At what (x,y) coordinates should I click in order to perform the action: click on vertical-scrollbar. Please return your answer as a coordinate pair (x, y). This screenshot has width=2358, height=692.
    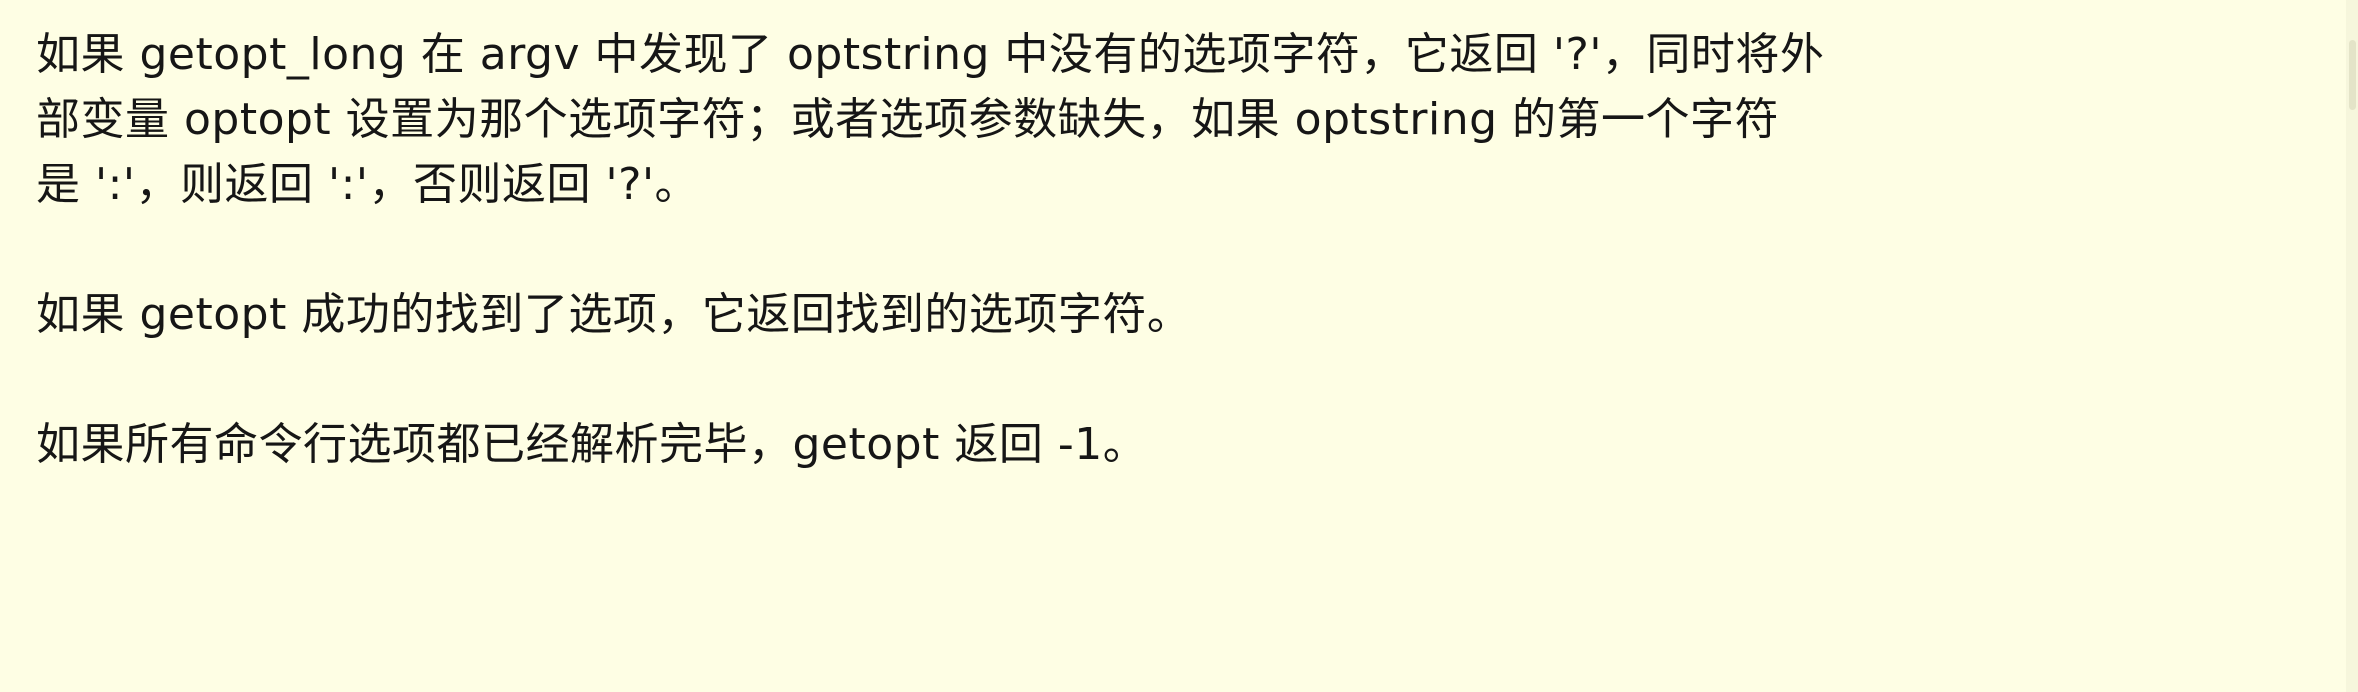
    Looking at the image, I should click on (2352, 346).